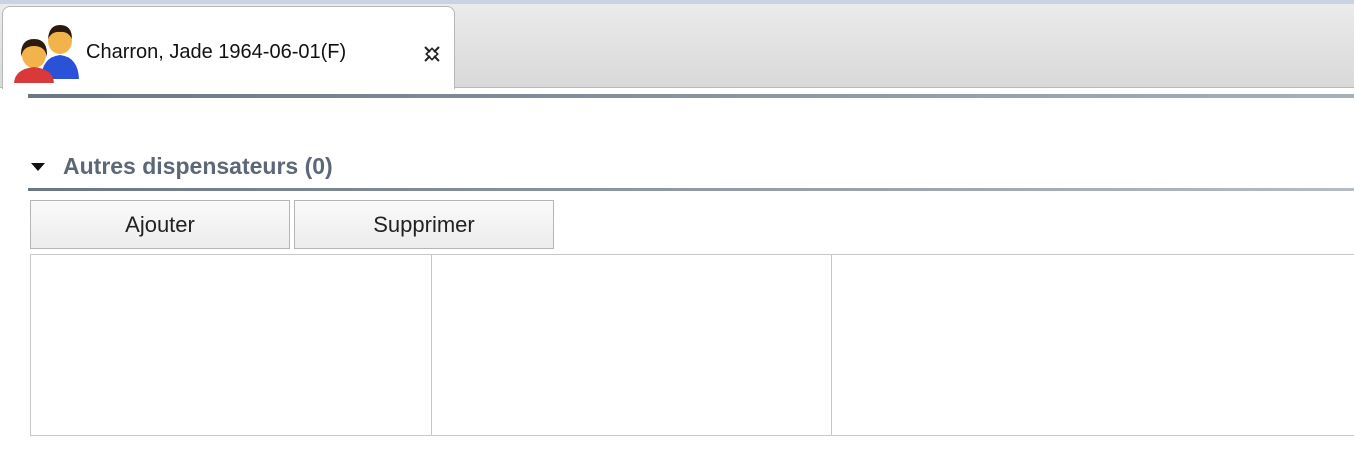  Describe the element at coordinates (216, 52) in the screenshot. I see `tab-label: Charron, Jade 1964-06-01(F)` at that location.